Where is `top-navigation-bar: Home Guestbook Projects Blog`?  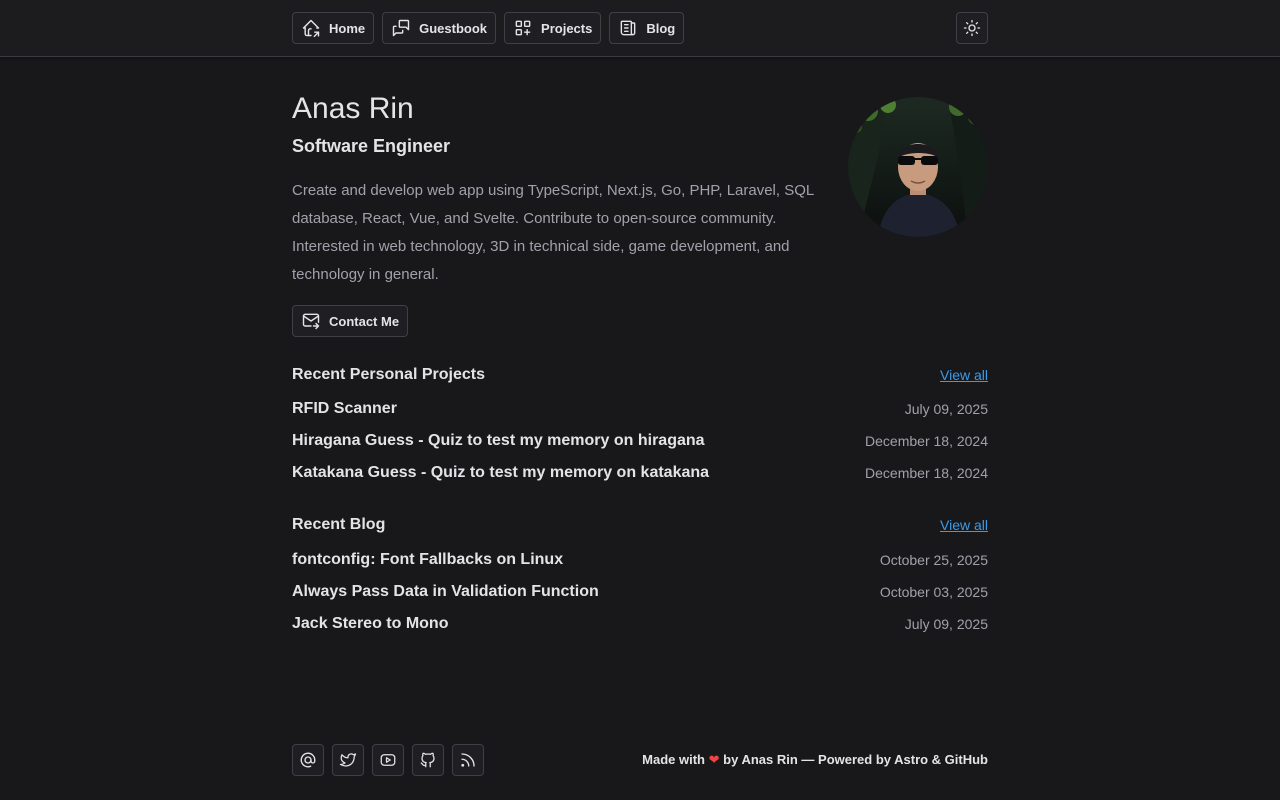 top-navigation-bar: Home Guestbook Projects Blog is located at coordinates (640, 28).